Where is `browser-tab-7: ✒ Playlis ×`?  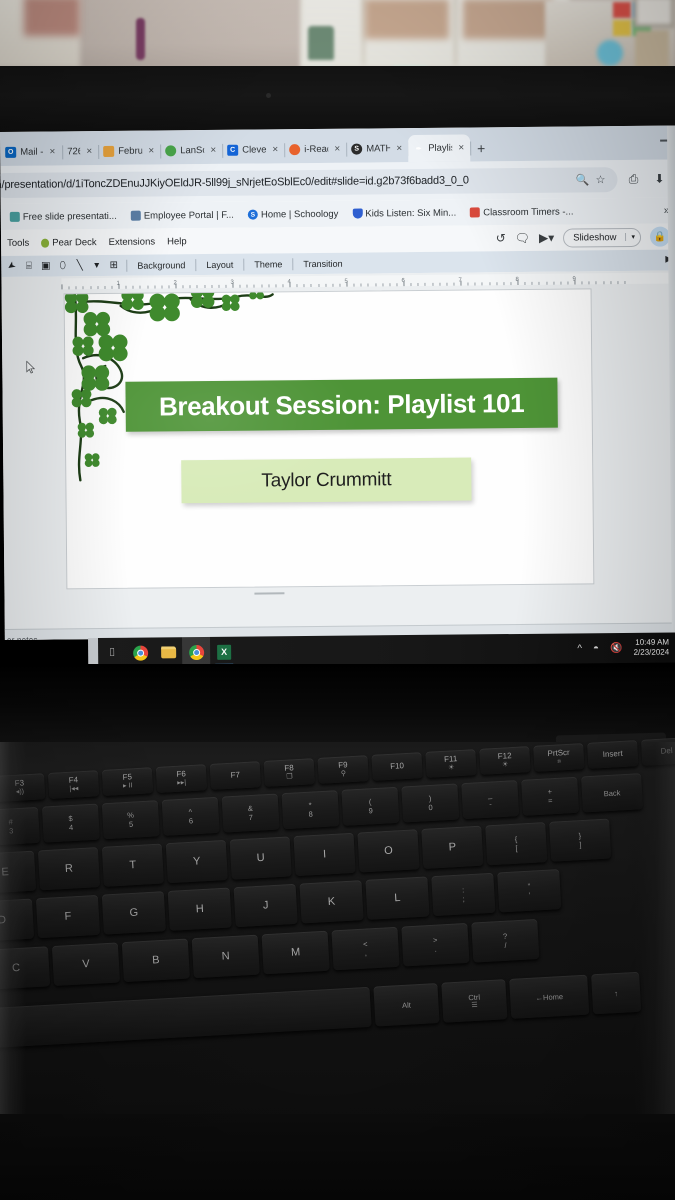 browser-tab-7: ✒ Playlis × is located at coordinates (440, 148).